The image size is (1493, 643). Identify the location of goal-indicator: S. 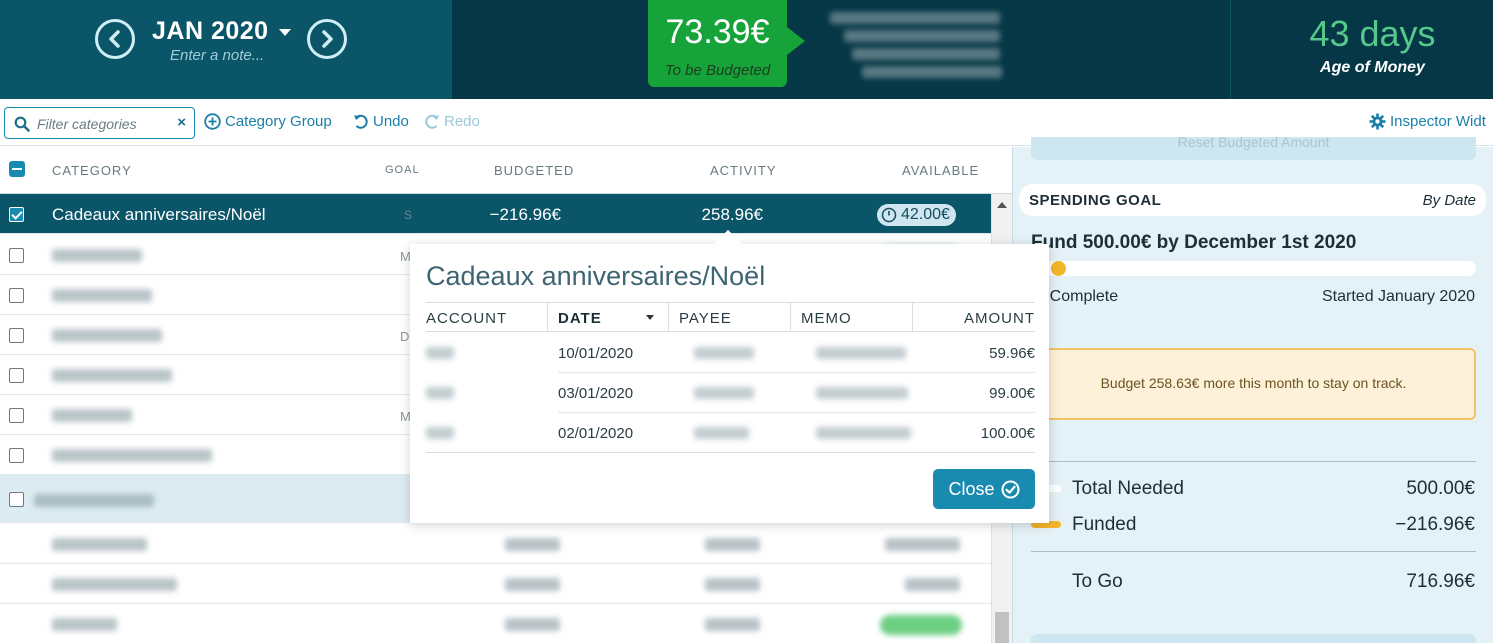
(408, 215).